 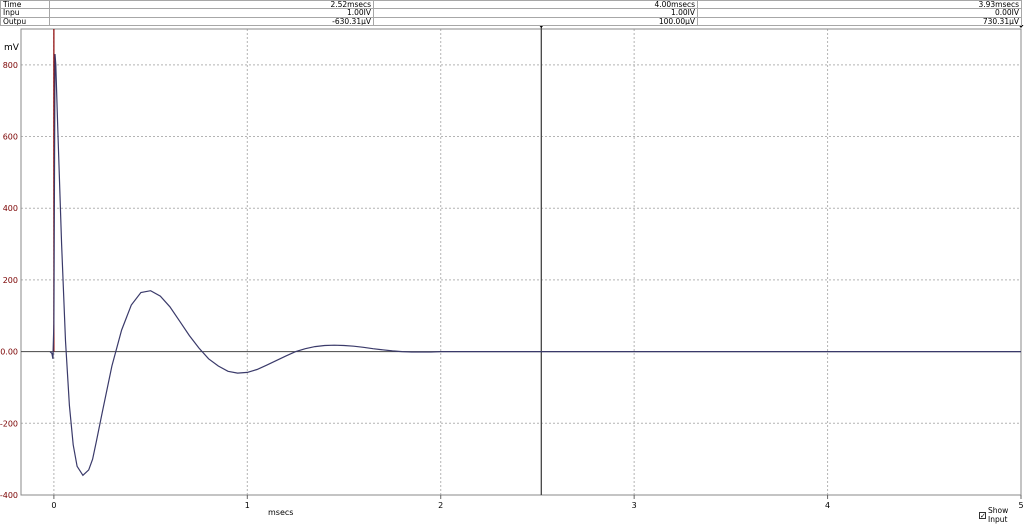 What do you see at coordinates (25, 21) in the screenshot?
I see `row-label: Outpu` at bounding box center [25, 21].